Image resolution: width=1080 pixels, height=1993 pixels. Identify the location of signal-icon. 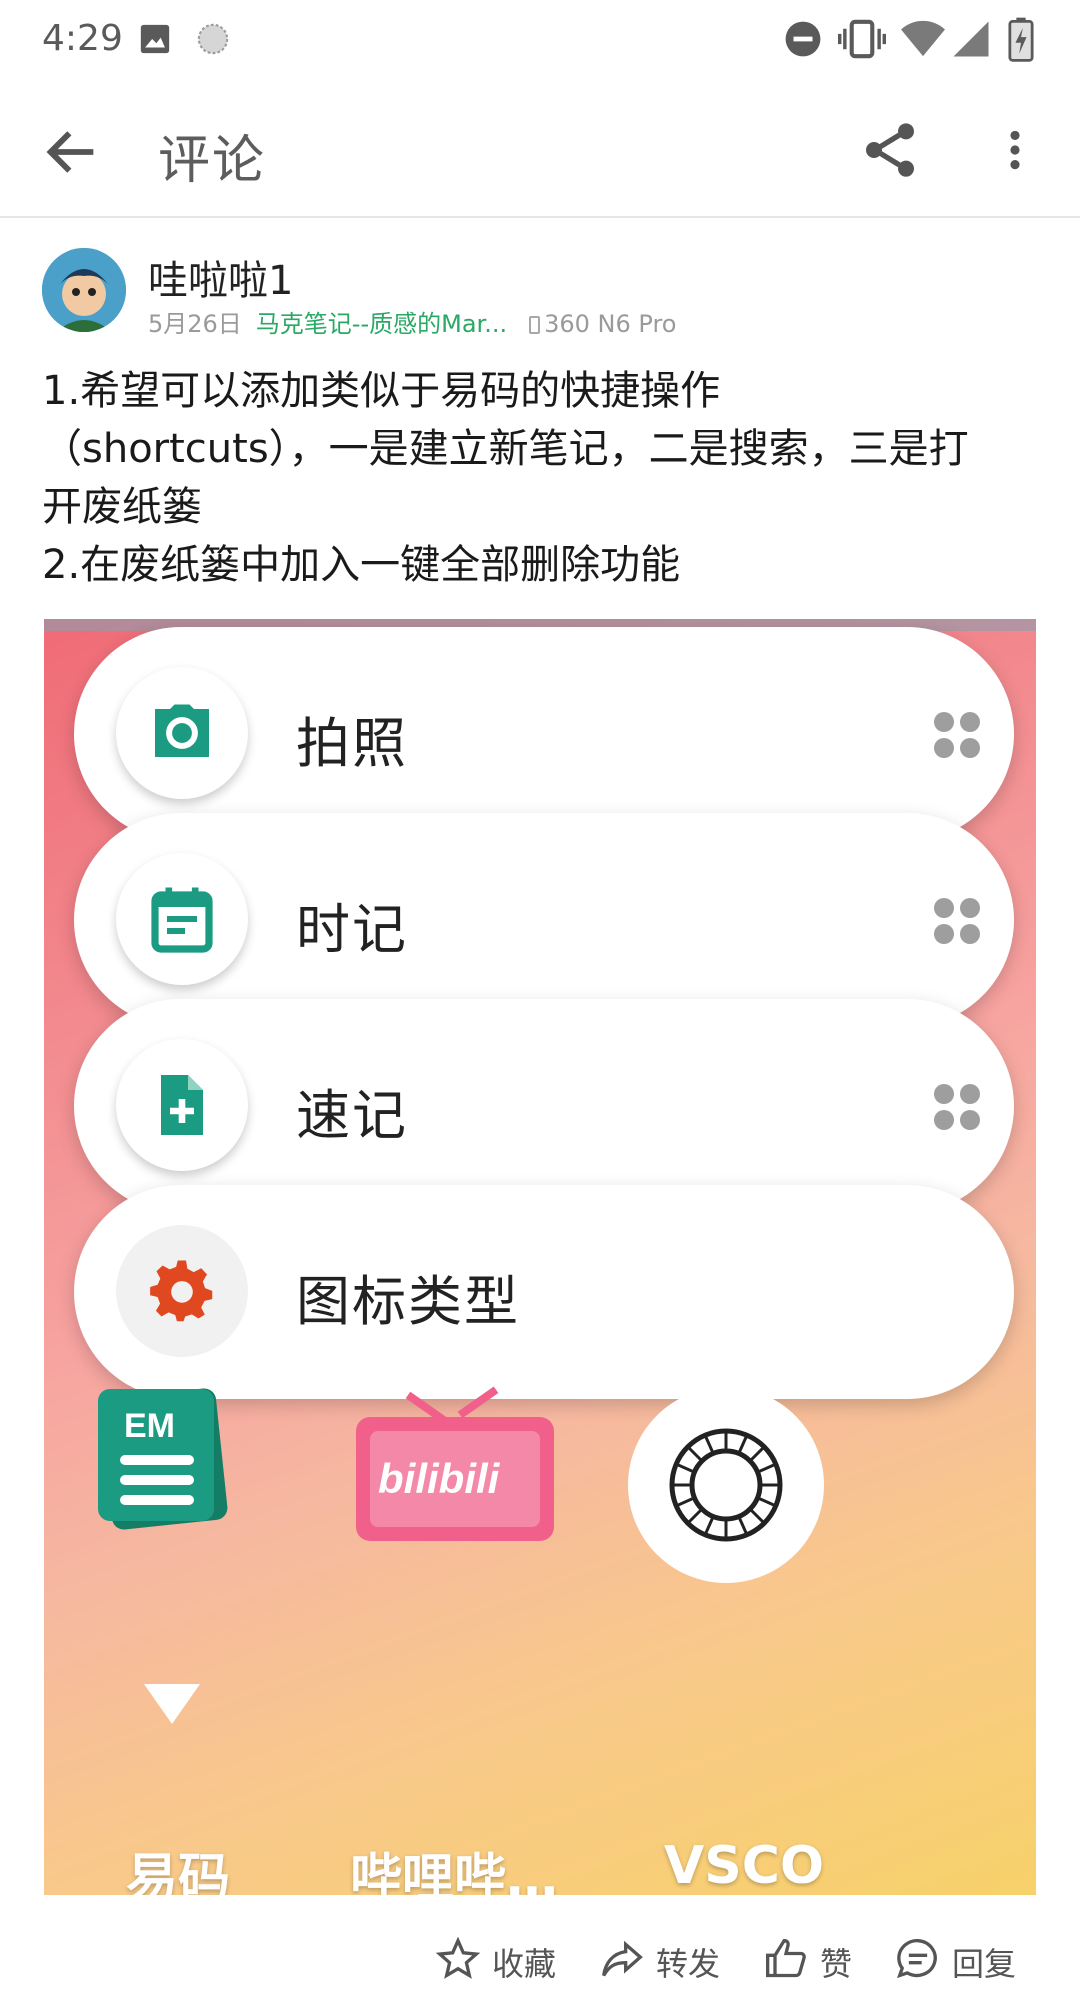
(971, 39).